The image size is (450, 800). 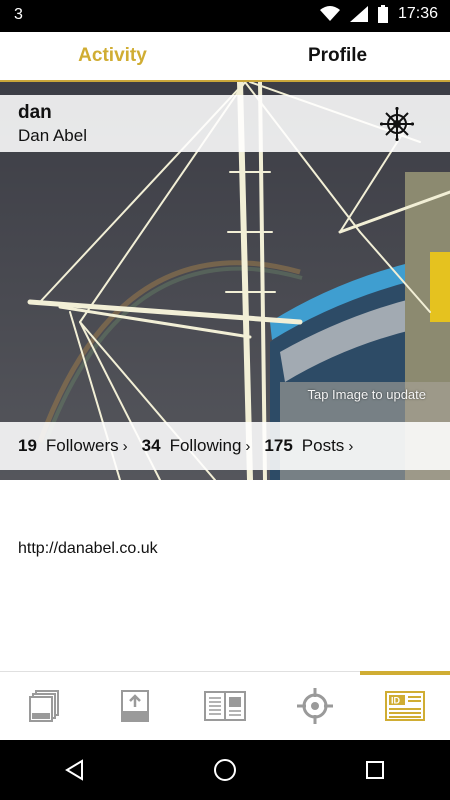 I want to click on signal-icon, so click(x=358, y=14).